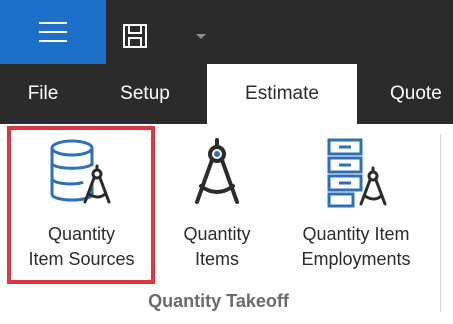 This screenshot has width=453, height=324. I want to click on save-icon, so click(135, 36).